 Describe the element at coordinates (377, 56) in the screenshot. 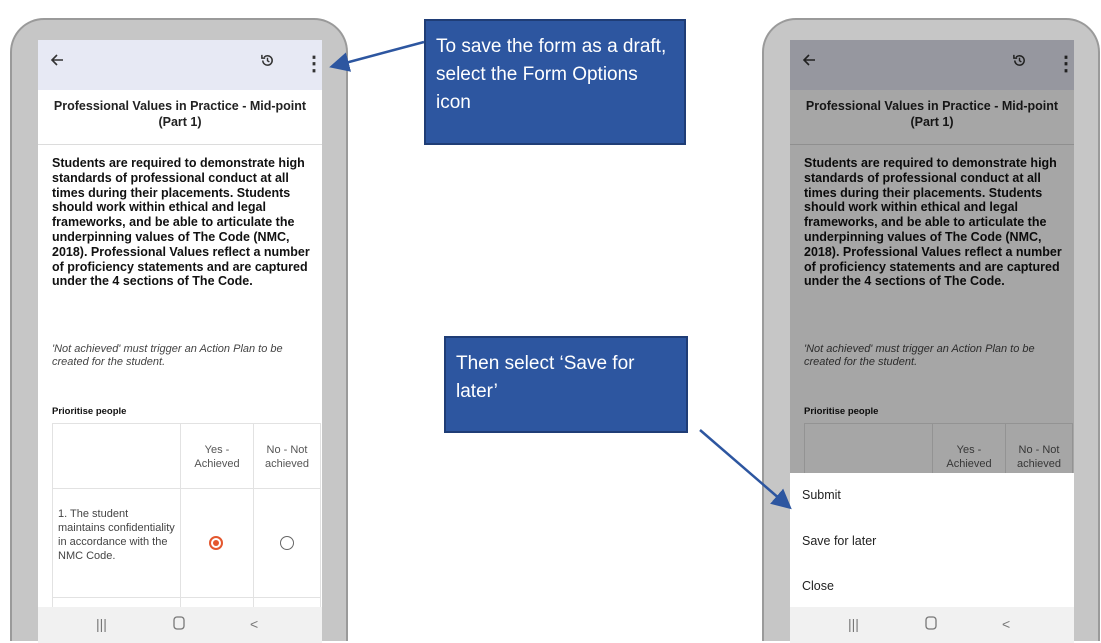

I see `arrow-to-form-options` at that location.